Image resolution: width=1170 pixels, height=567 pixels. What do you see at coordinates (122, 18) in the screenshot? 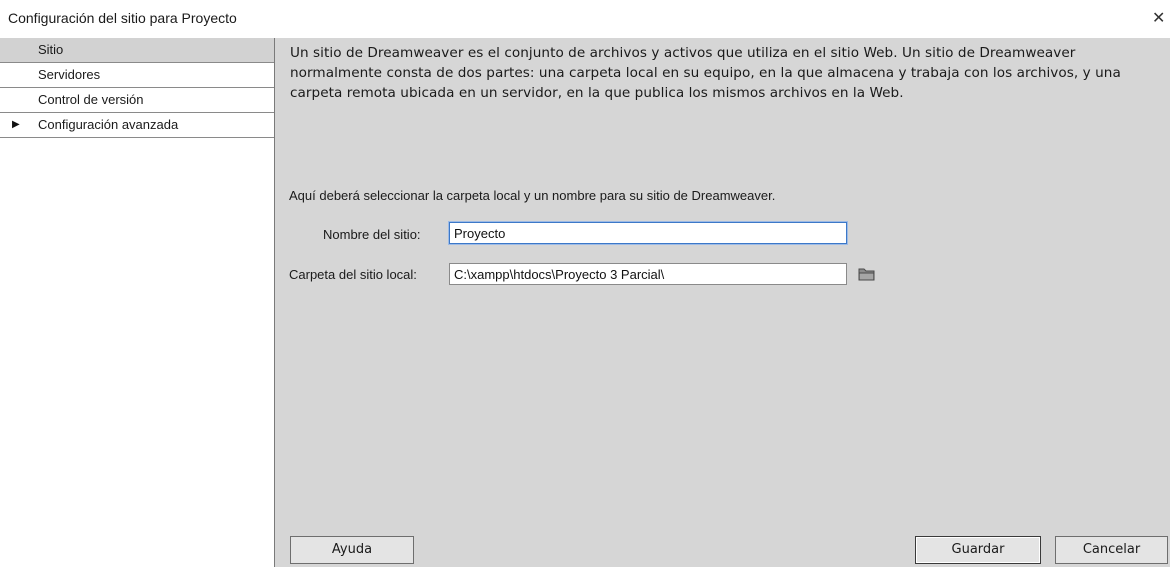
I see `dialog-title: Configuración del sitio para Proyecto` at bounding box center [122, 18].